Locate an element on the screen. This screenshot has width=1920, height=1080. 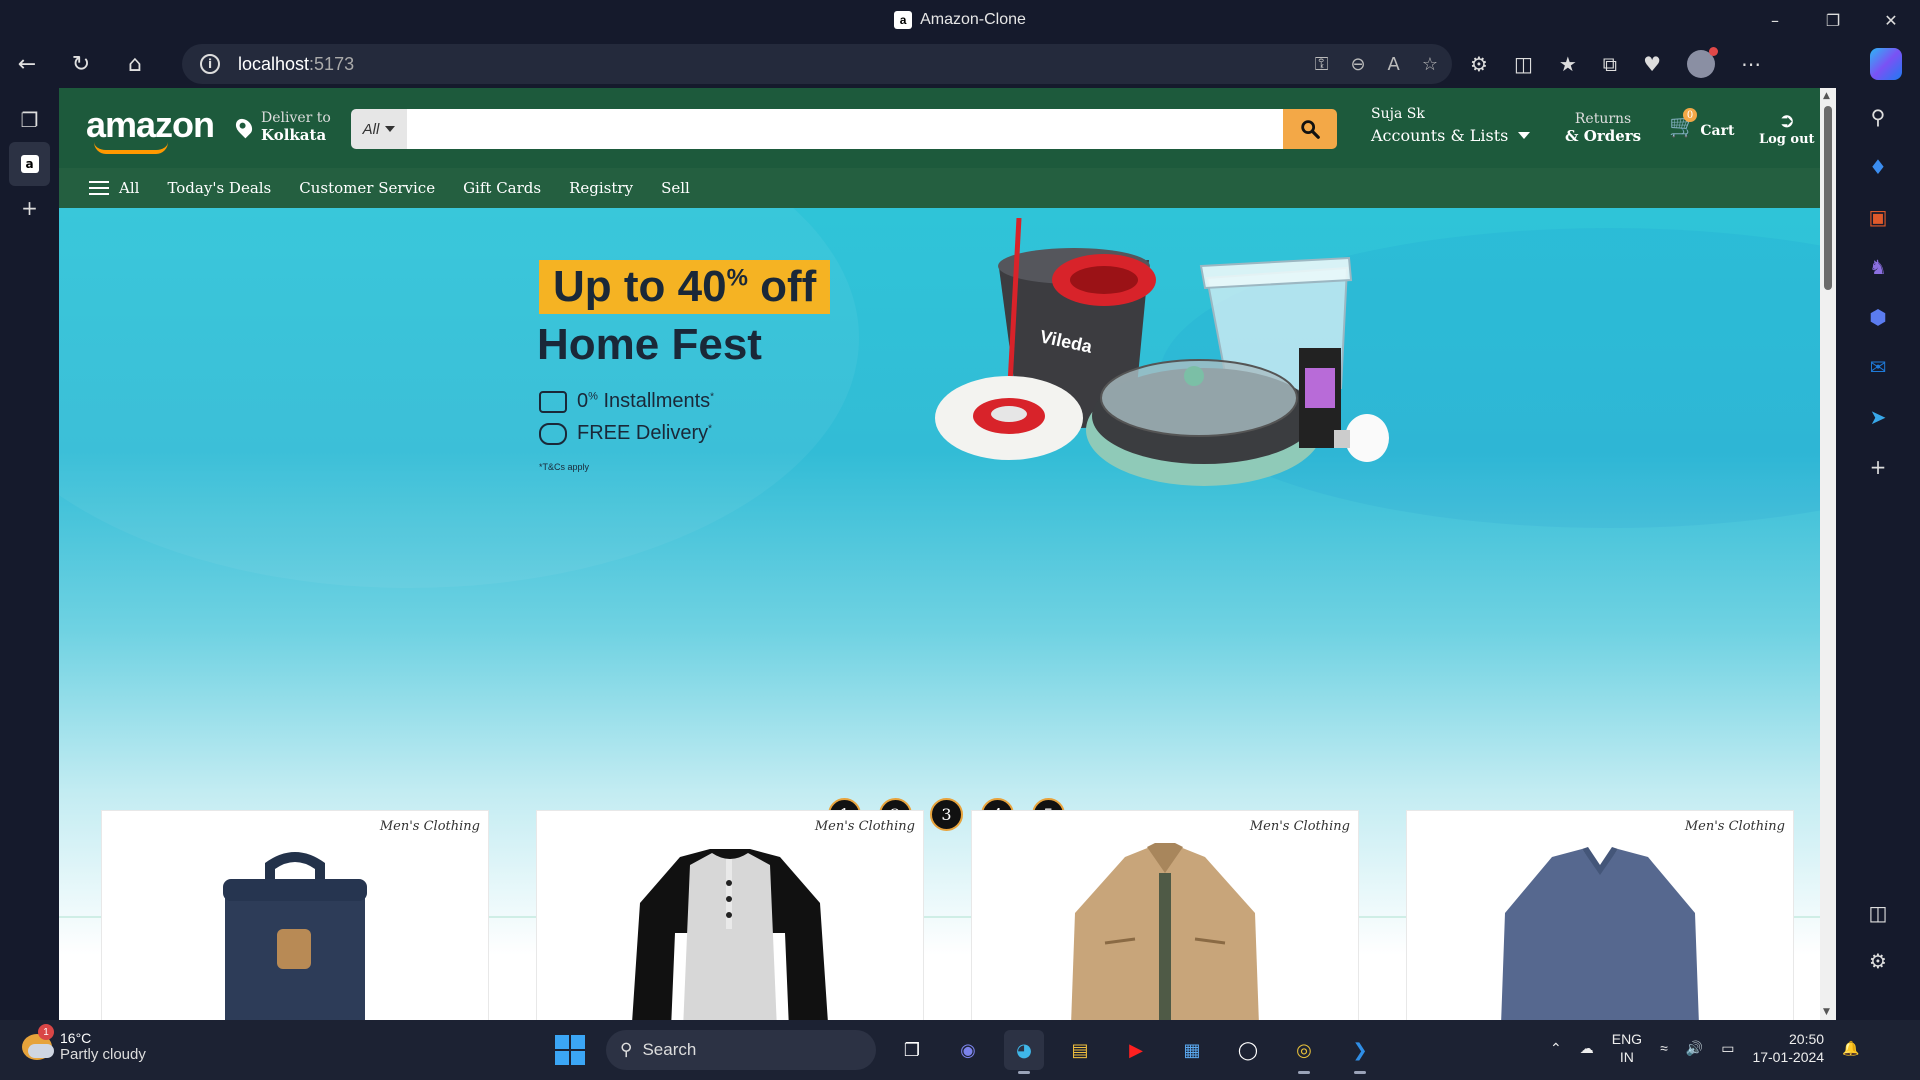
account-menu: Suja Sk Accounts & Lists is located at coordinates (1451, 125).